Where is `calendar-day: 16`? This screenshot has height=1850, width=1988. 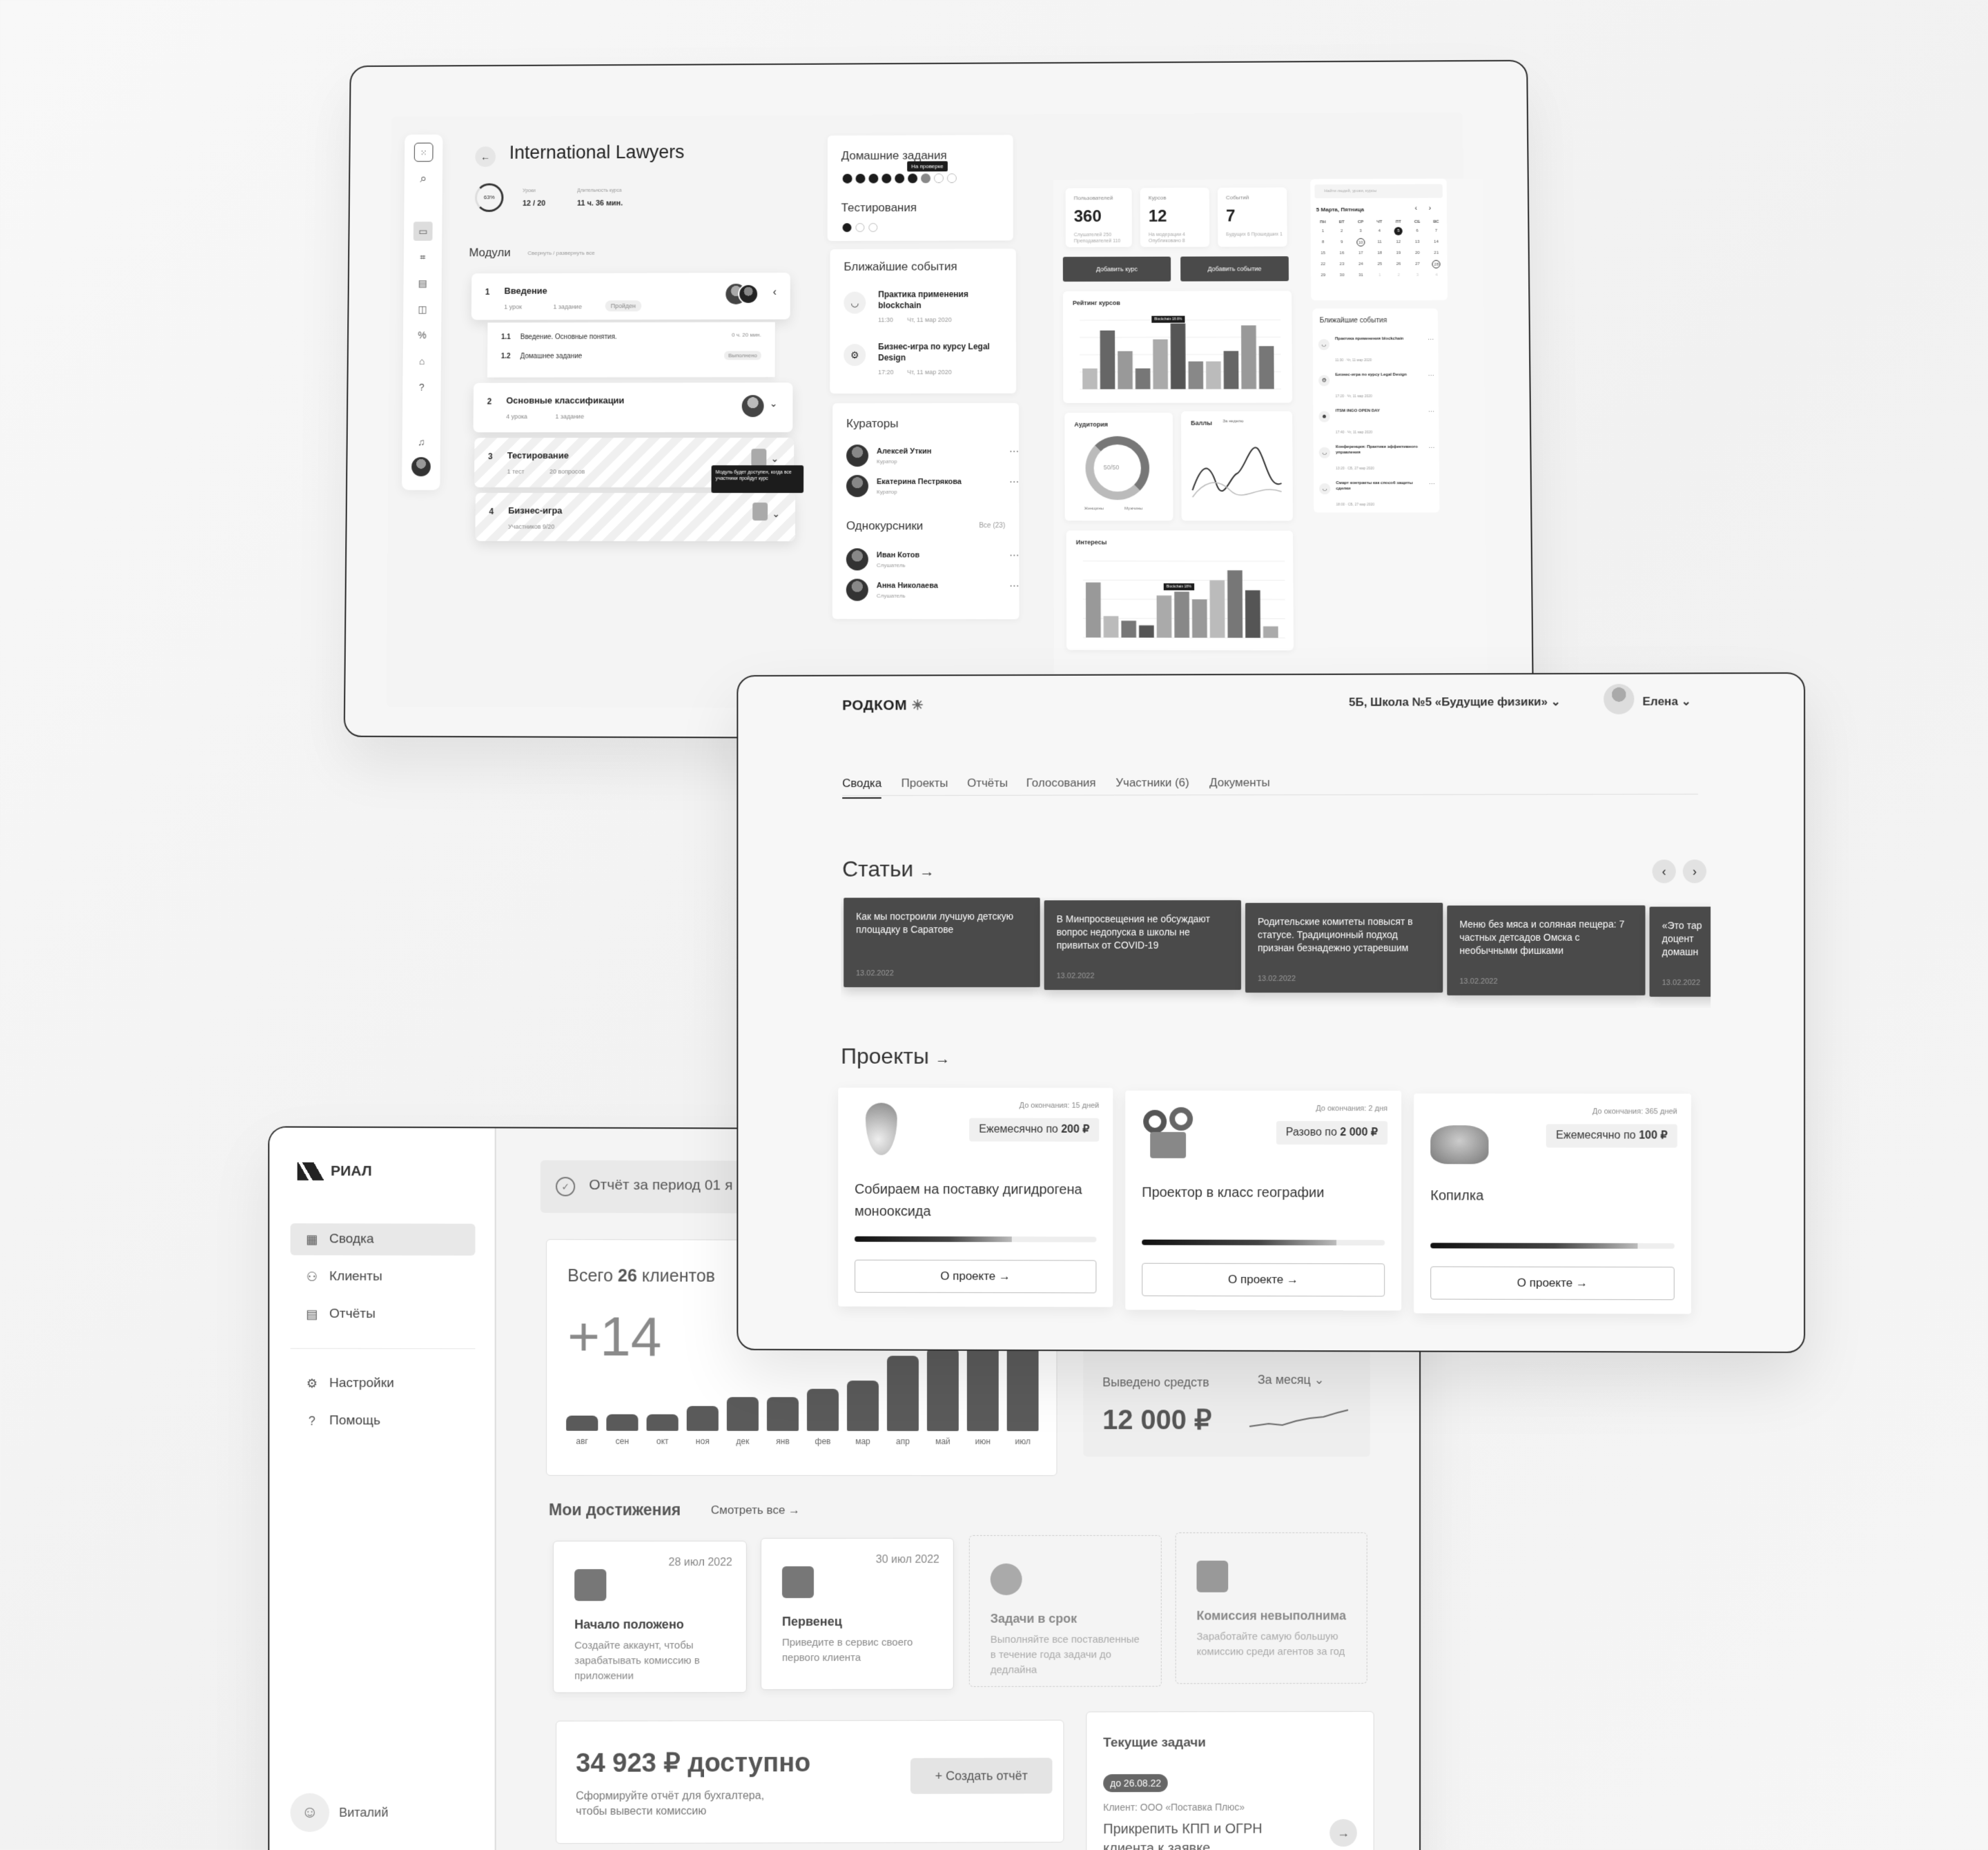 calendar-day: 16 is located at coordinates (1341, 253).